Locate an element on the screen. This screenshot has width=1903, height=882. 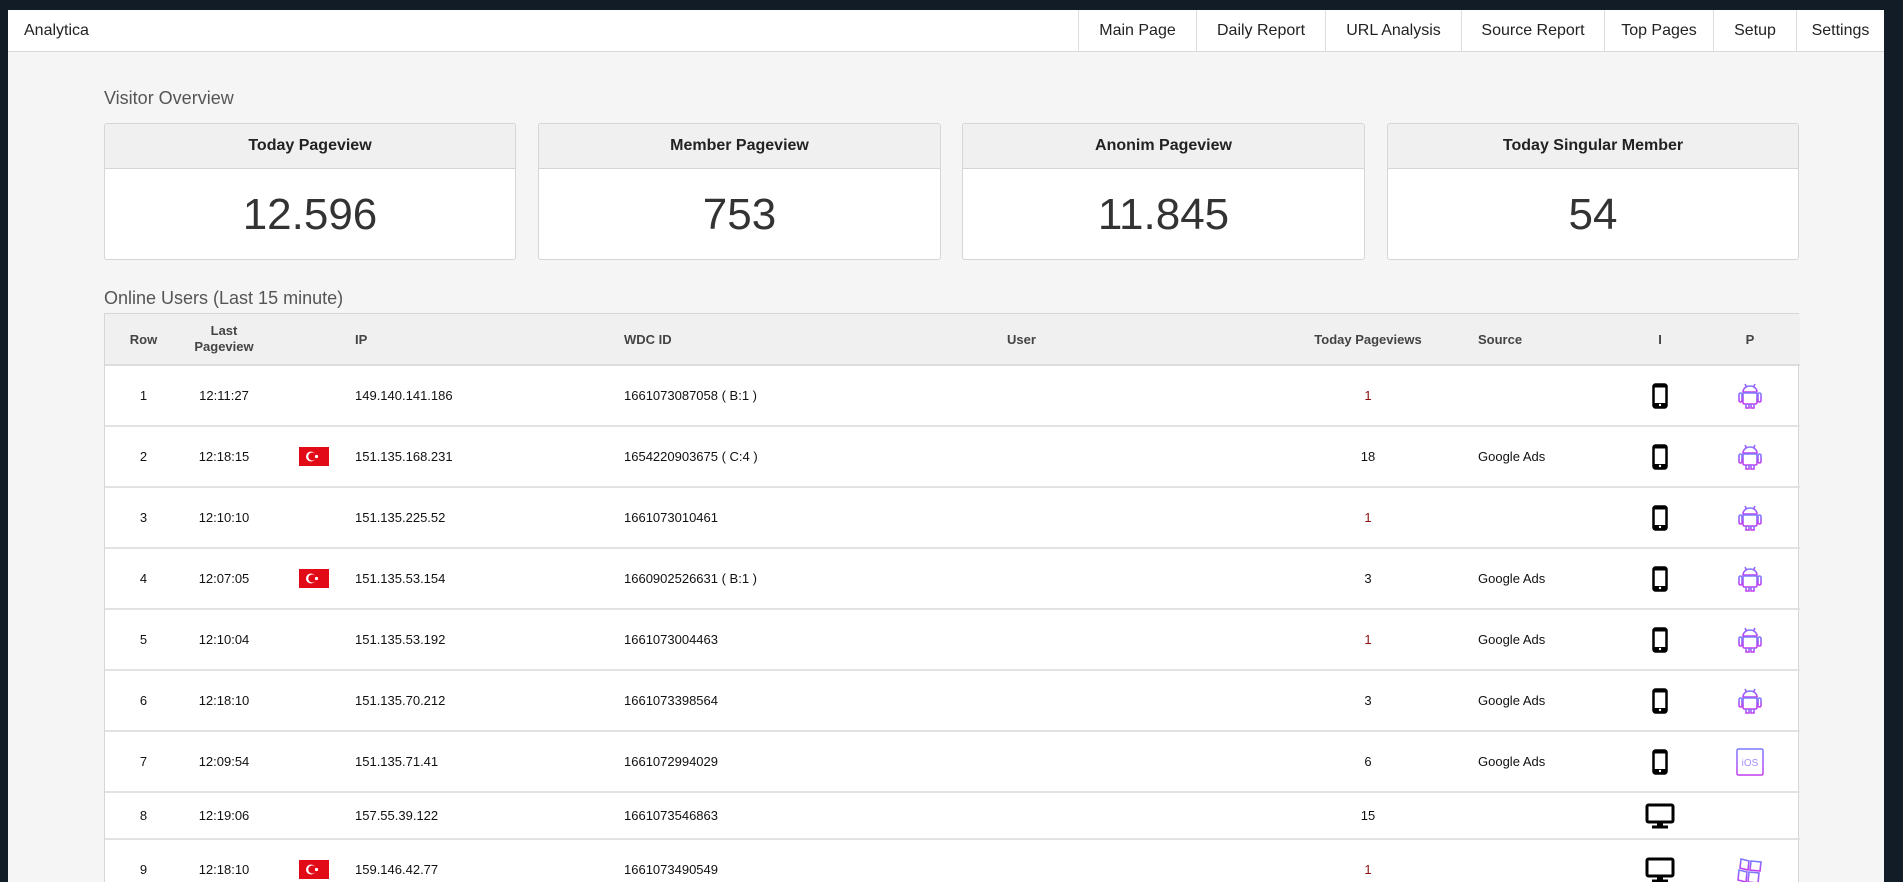
cell-ip: 151.135.225.52 is located at coordinates (489, 518).